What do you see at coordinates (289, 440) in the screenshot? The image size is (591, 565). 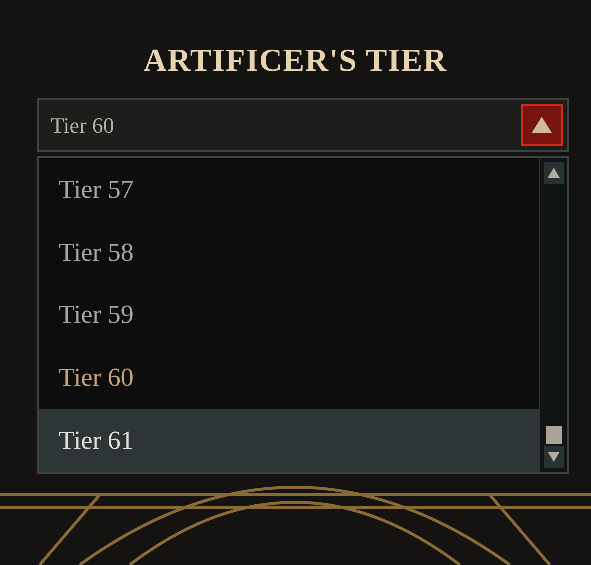 I see `tier-option: Tier 61` at bounding box center [289, 440].